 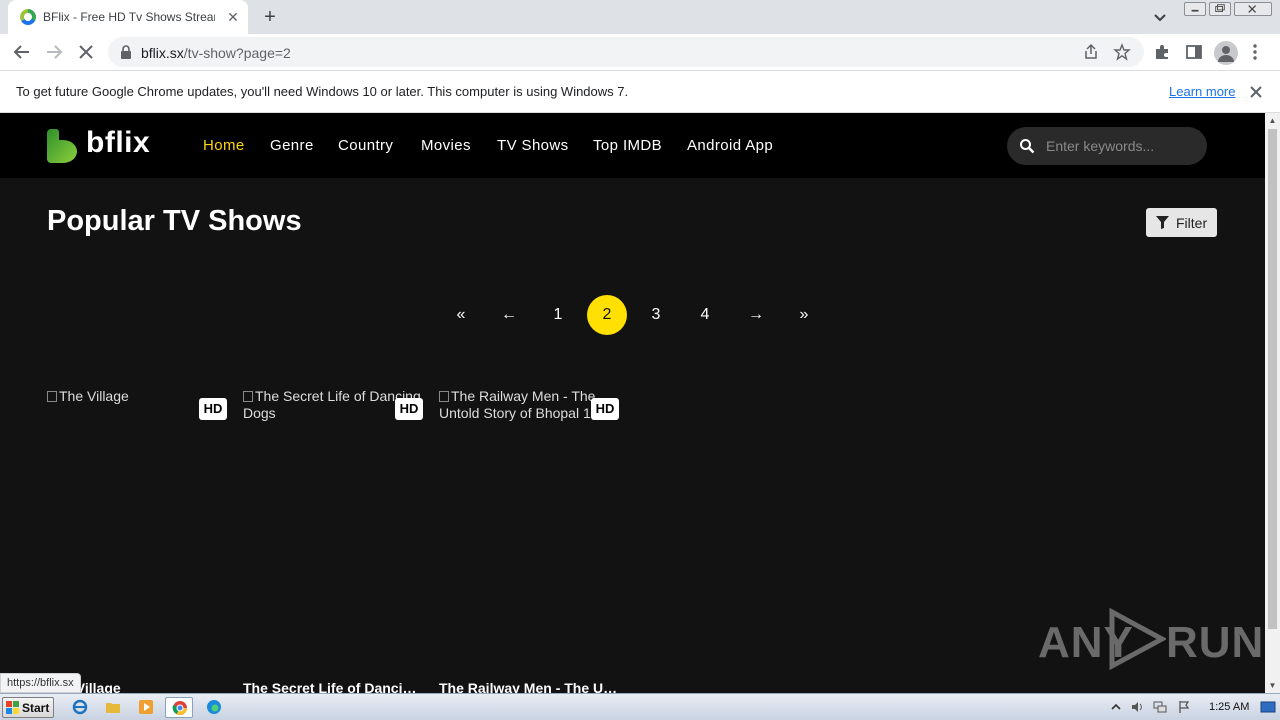 What do you see at coordinates (237, 53) in the screenshot?
I see `url-path: /tv-show?page=2` at bounding box center [237, 53].